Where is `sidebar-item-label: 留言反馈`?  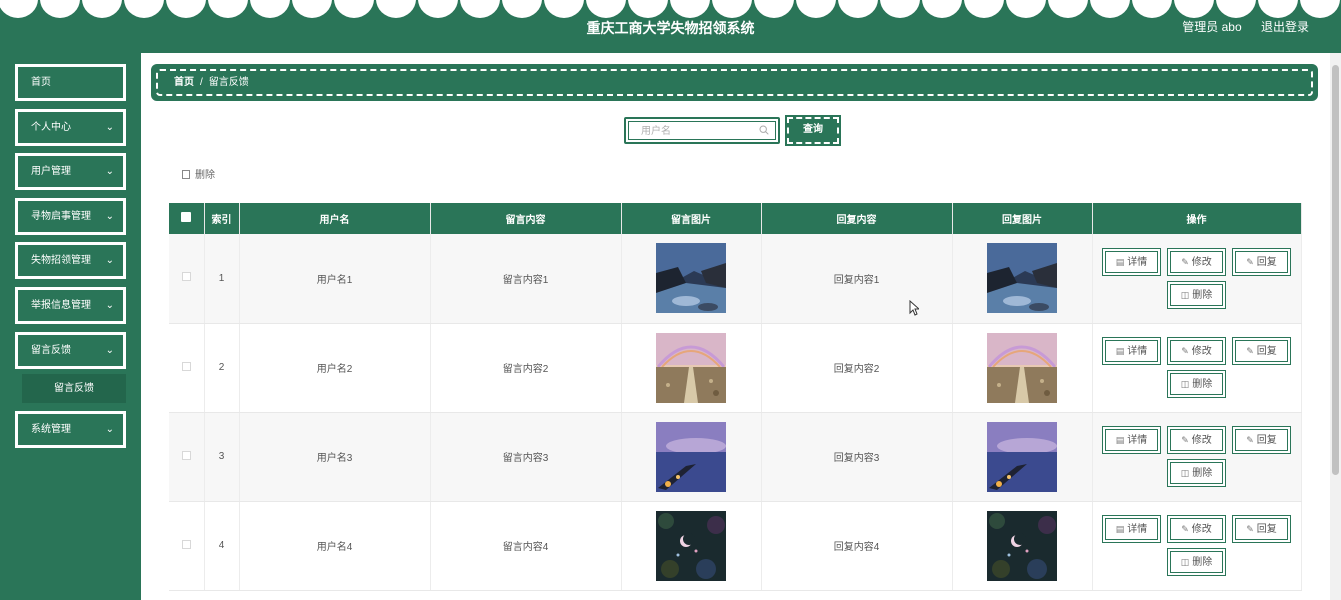
sidebar-item-label: 留言反馈 is located at coordinates (51, 350).